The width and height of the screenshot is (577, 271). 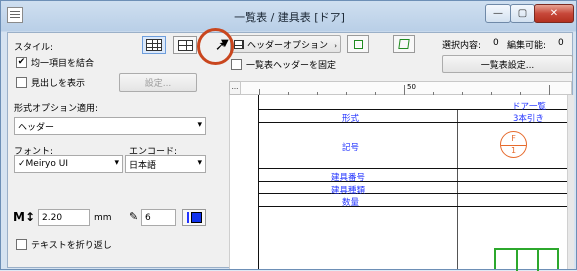 I want to click on minimize-icon: —, so click(x=498, y=13).